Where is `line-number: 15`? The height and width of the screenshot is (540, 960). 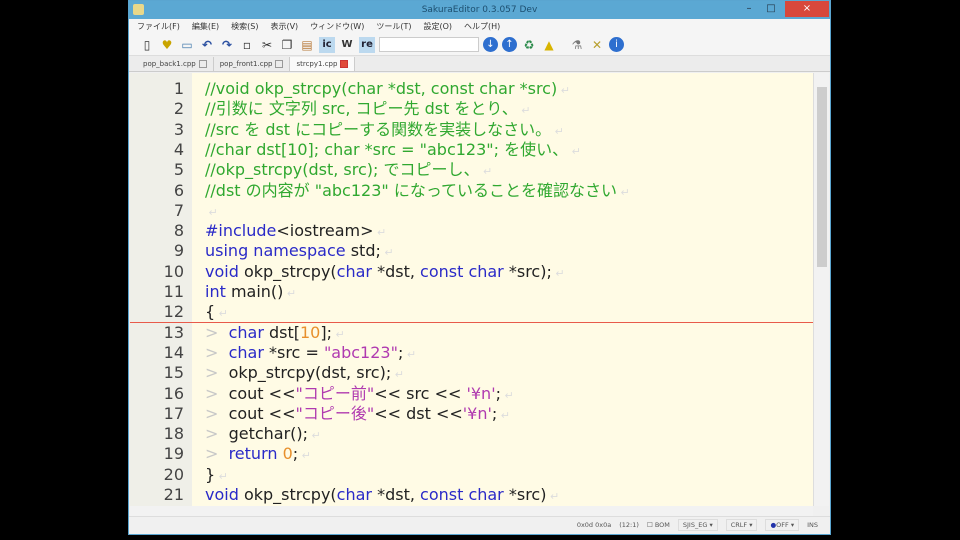
line-number: 15 is located at coordinates (173, 373).